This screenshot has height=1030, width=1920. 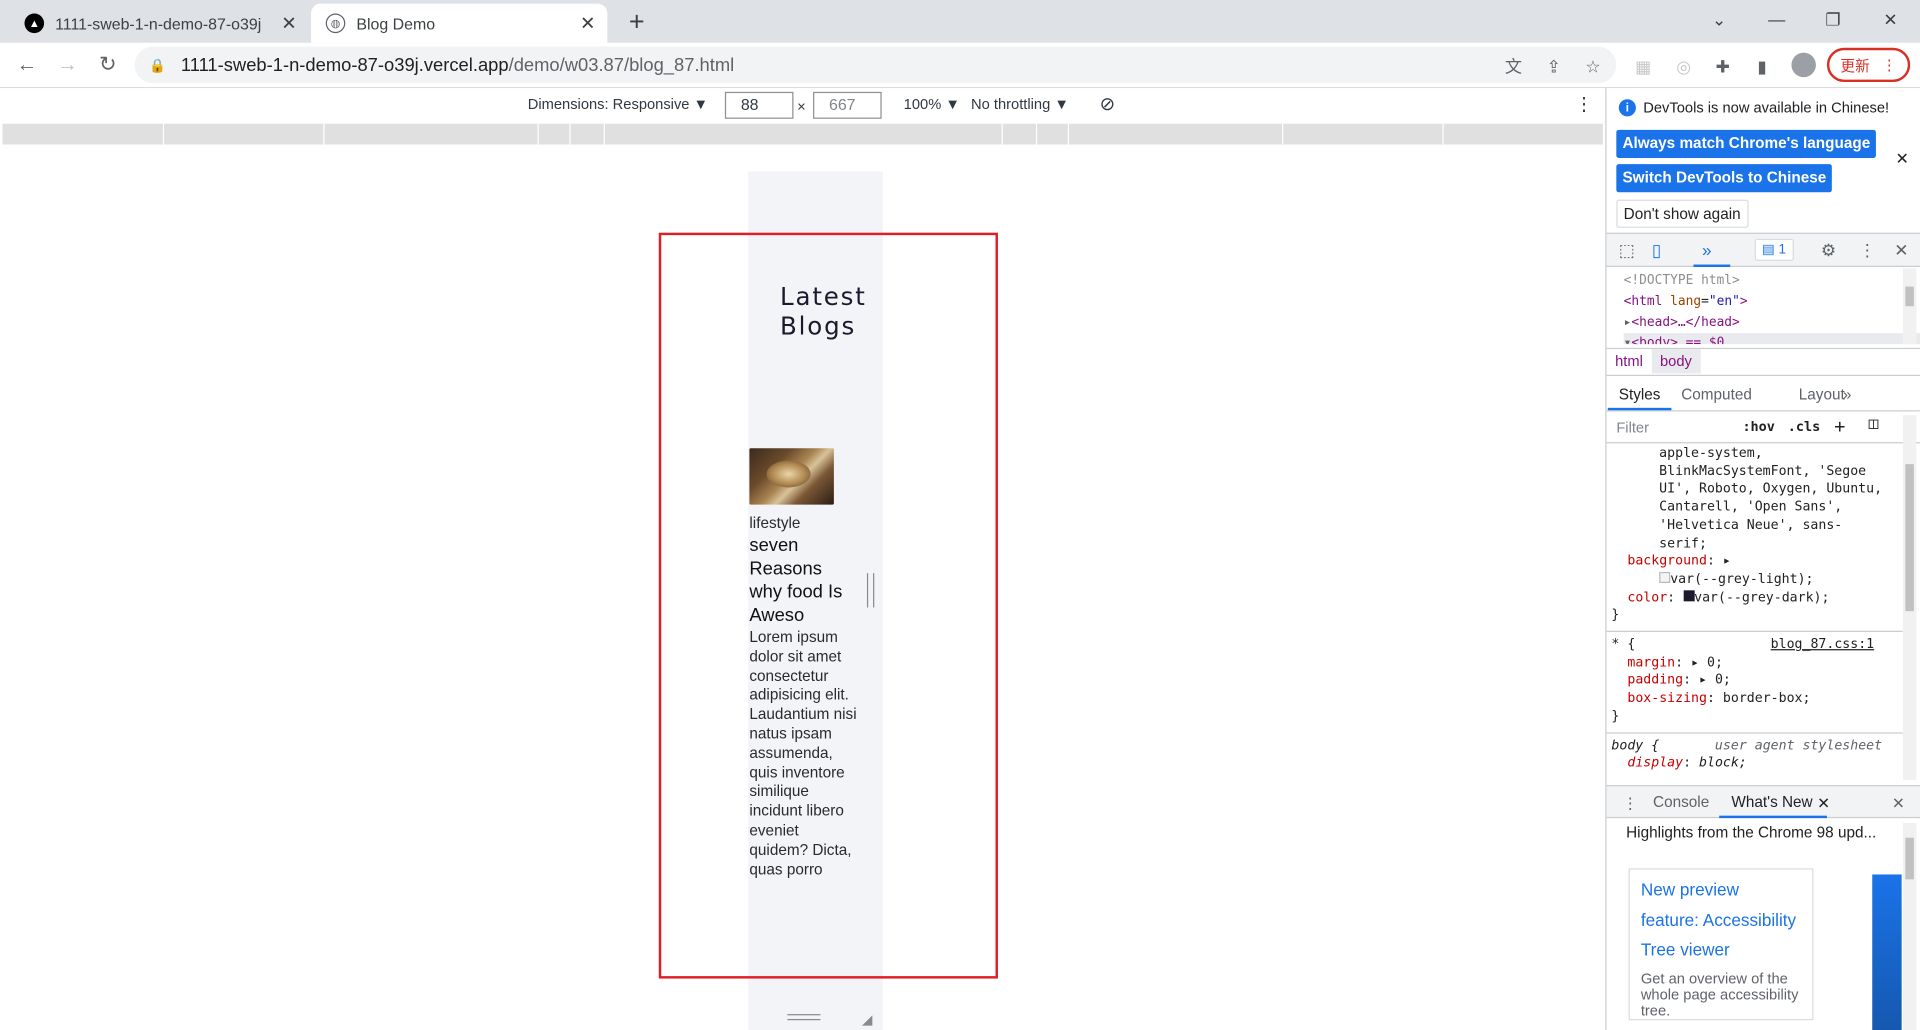 I want to click on width-input: 88, so click(x=759, y=105).